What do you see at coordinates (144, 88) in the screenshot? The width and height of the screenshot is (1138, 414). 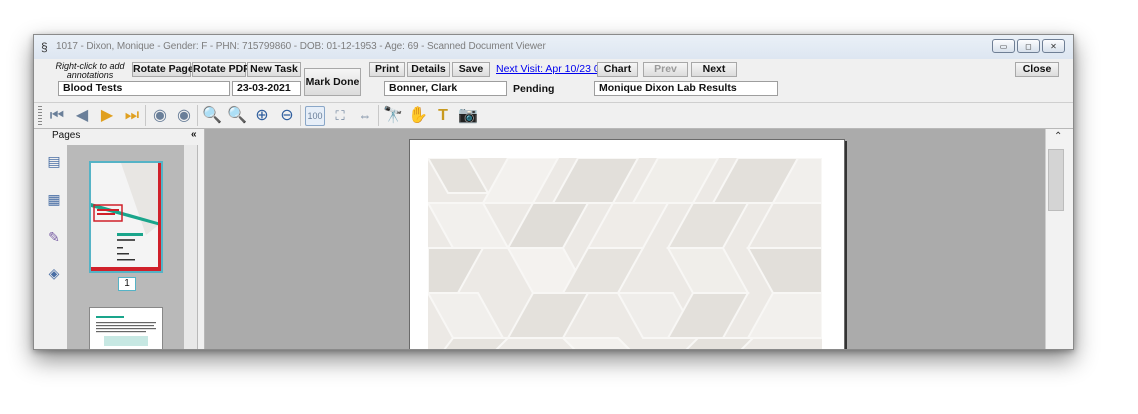 I see `document-type-field: Blood Tests` at bounding box center [144, 88].